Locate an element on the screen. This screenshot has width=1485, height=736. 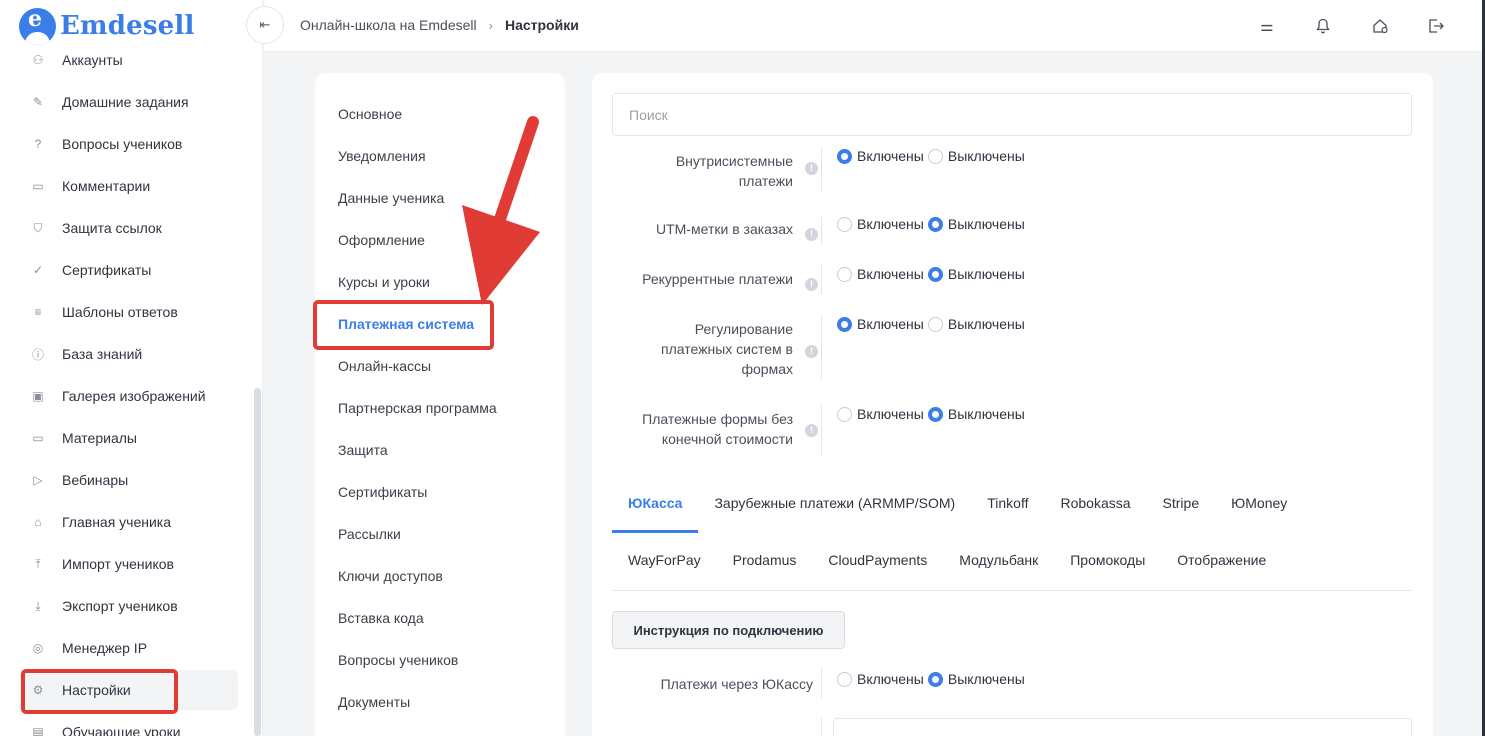
sidebar-item: ✎ Домашние задания is located at coordinates (129, 102).